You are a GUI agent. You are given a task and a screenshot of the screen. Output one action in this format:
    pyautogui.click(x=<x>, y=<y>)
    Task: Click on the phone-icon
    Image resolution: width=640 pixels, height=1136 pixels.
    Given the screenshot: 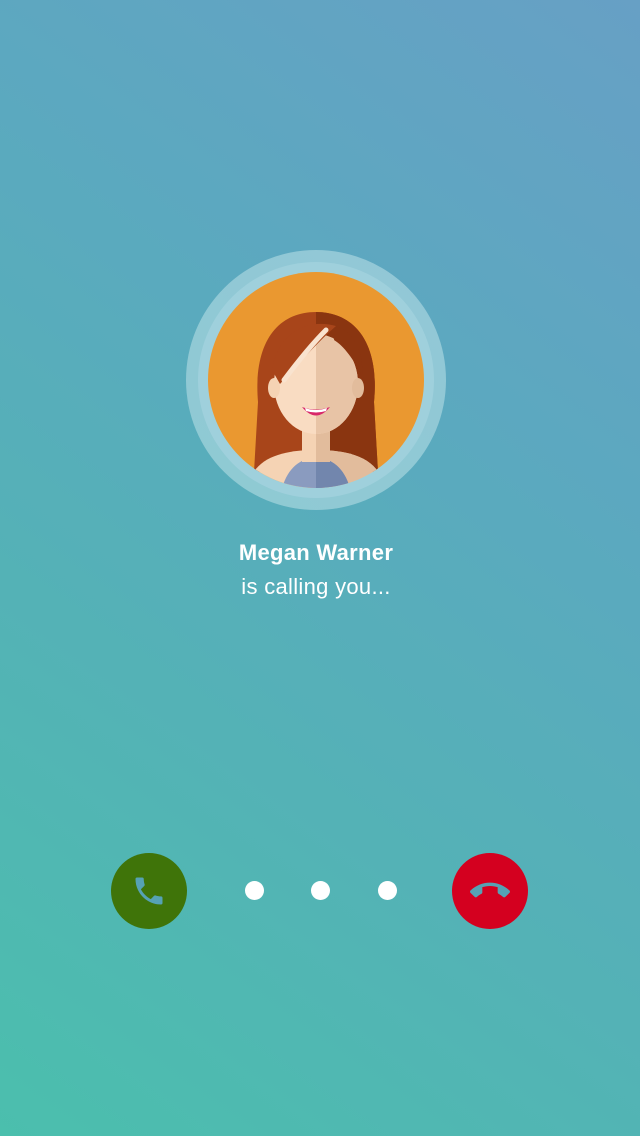 What is the action you would take?
    pyautogui.click(x=149, y=891)
    